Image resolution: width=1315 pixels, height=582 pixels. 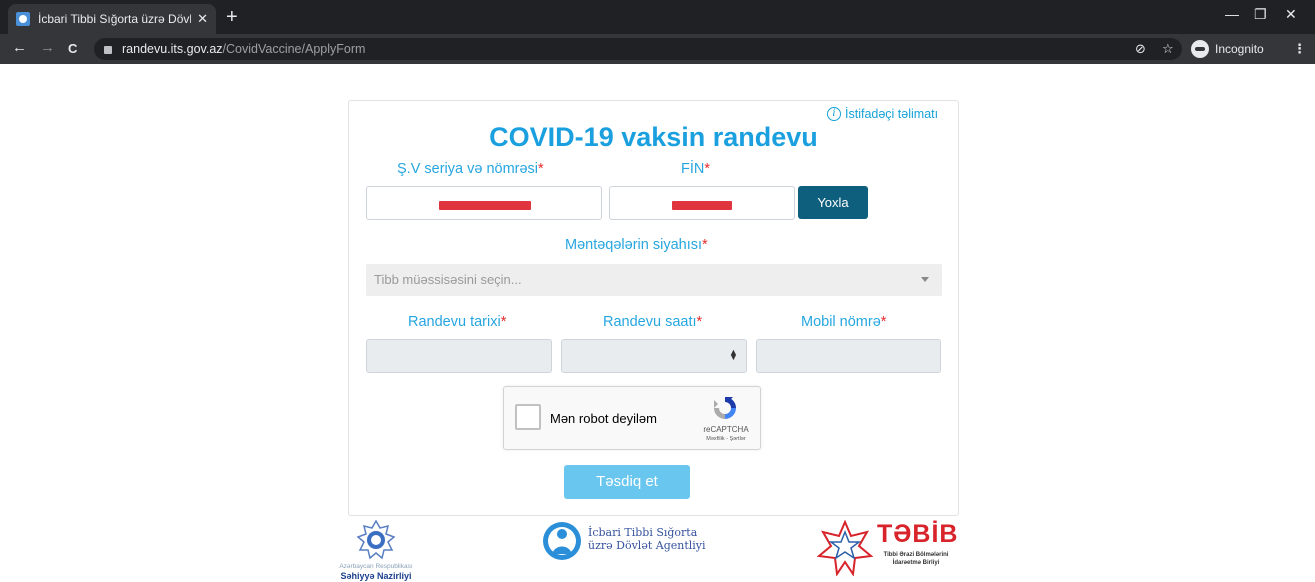 I want to click on user-guide-link: i İstifadəçi təlimatı, so click(x=882, y=114).